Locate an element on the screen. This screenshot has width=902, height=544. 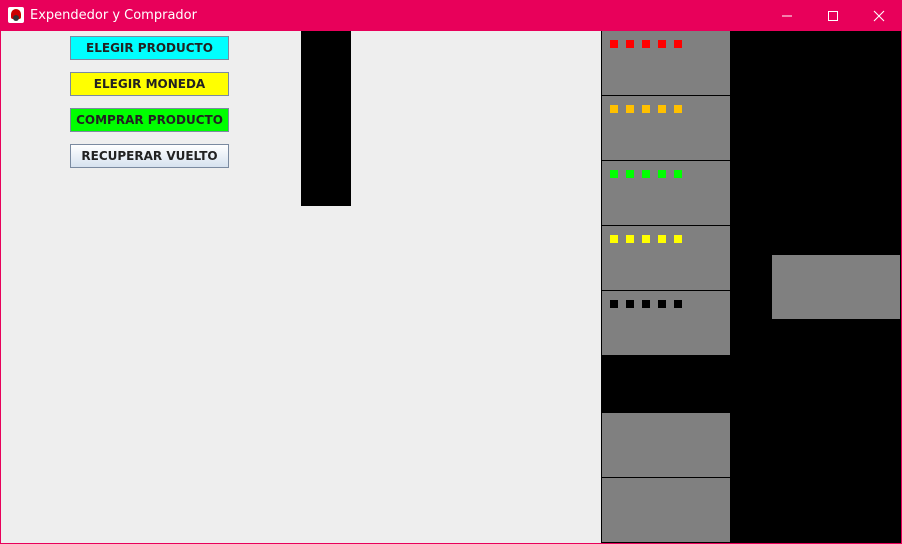
elegir-moneda-button: ELEGIR MONEDA is located at coordinates (149, 84).